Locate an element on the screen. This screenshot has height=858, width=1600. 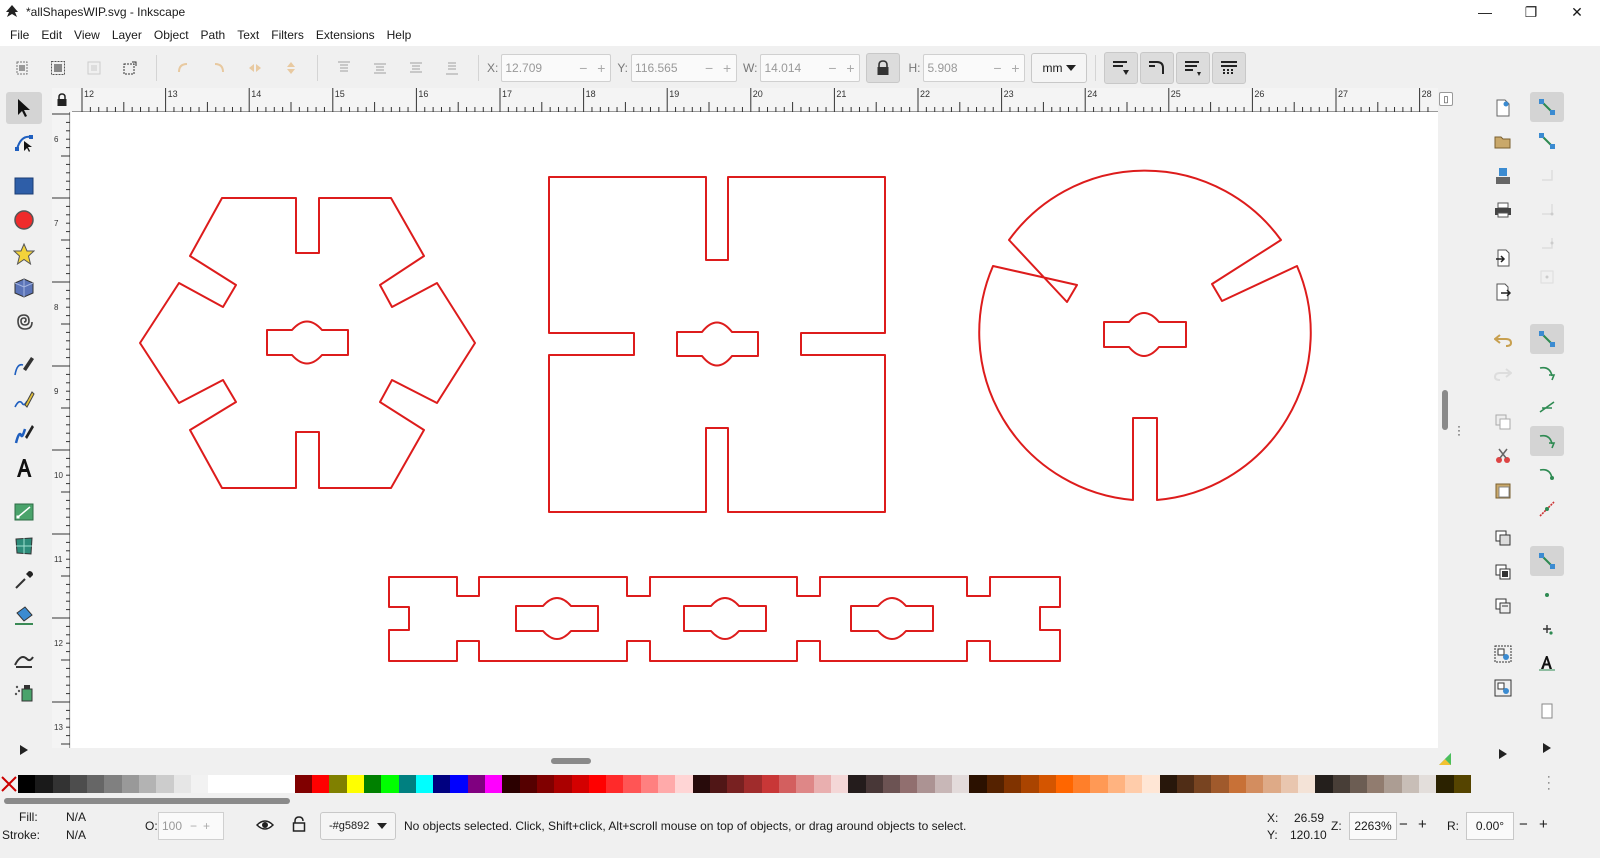
vertical-scrollbar: ▯ is located at coordinates (1446, 418).